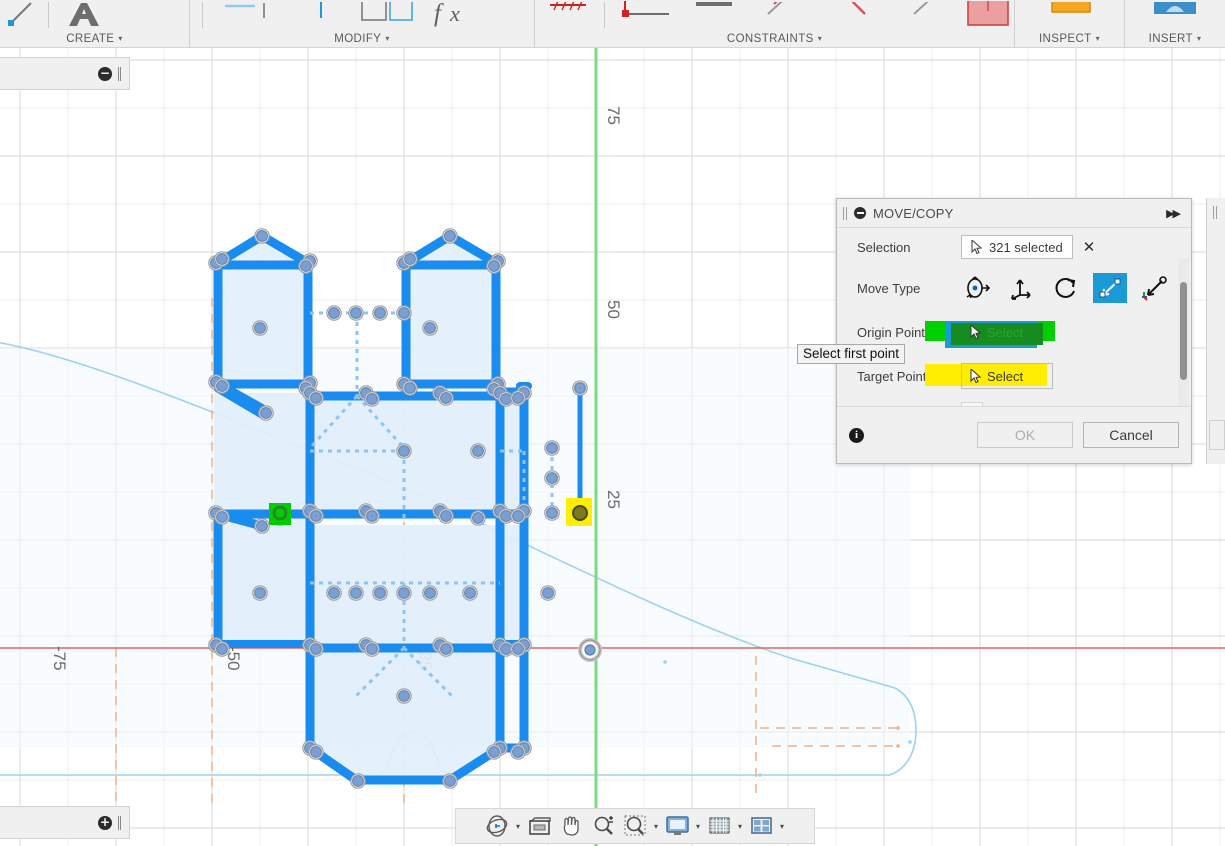 This screenshot has height=846, width=1225. Describe the element at coordinates (1014, 213) in the screenshot. I see `dialog-title-bar: MOVE/COPY ▶▶` at that location.